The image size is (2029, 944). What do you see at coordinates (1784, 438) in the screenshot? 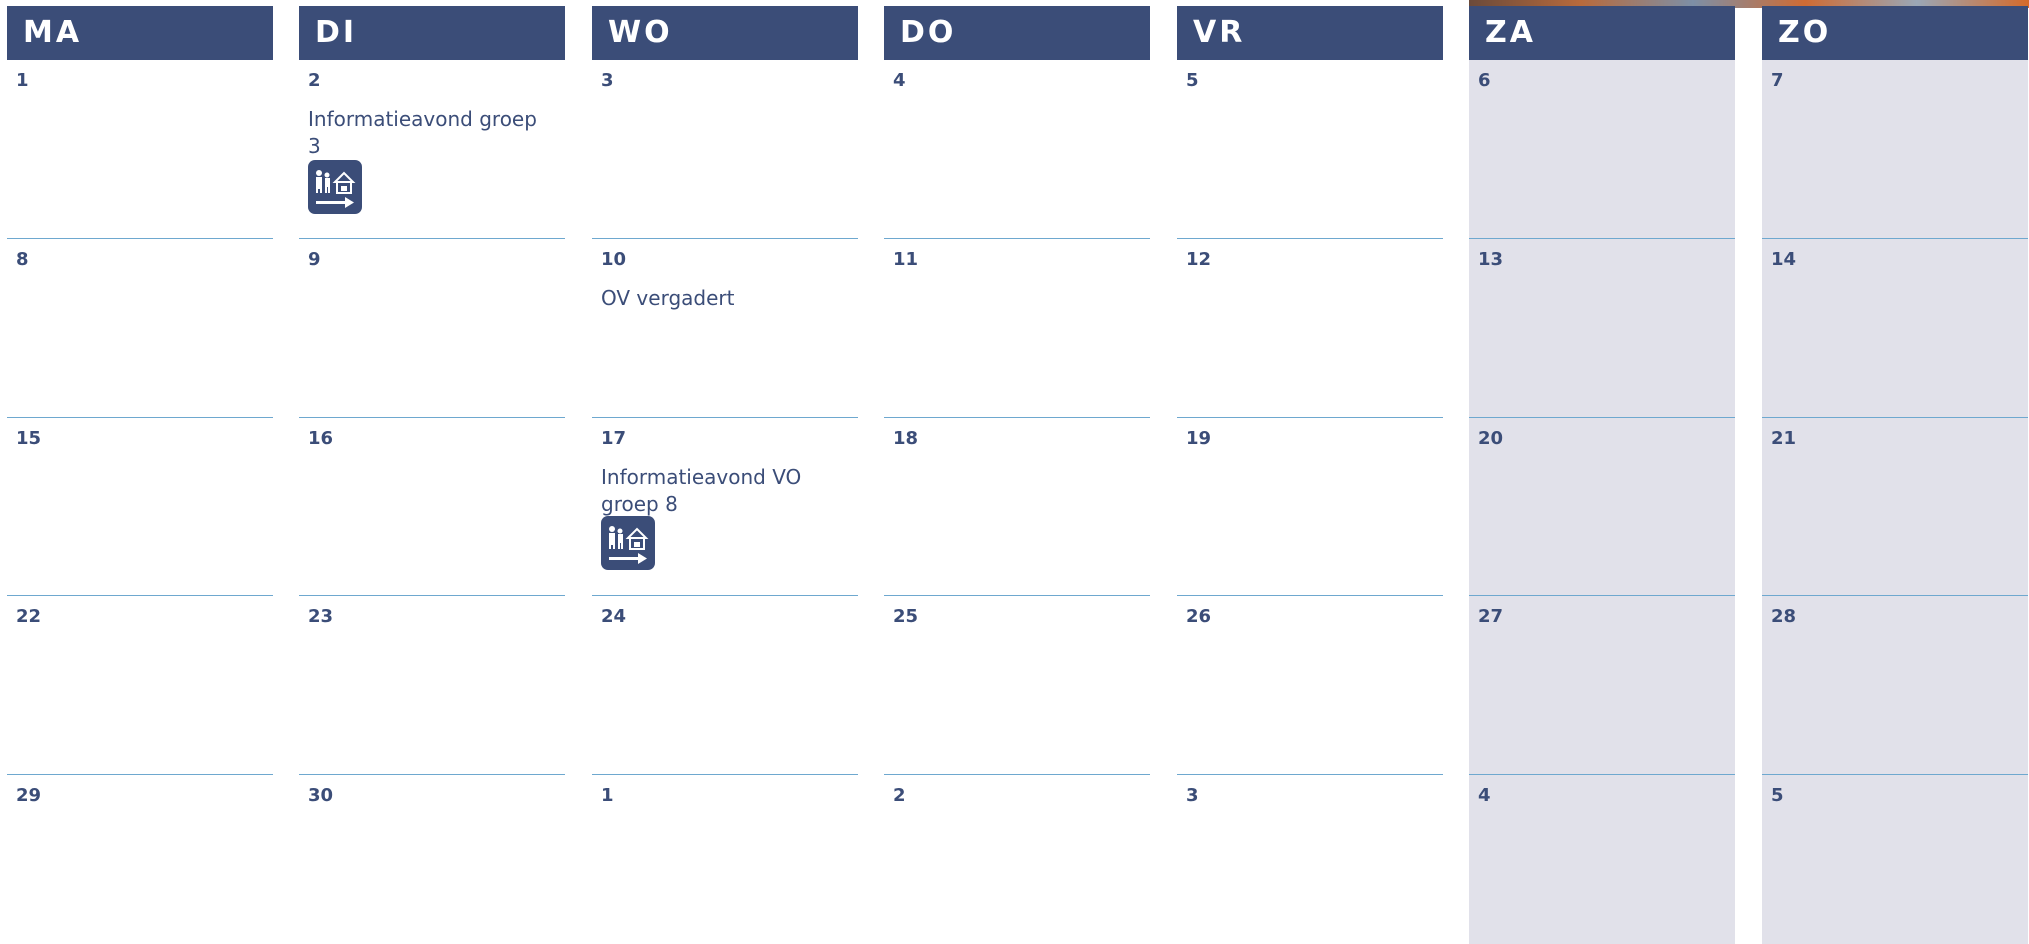
I see `date-number: 21` at bounding box center [1784, 438].